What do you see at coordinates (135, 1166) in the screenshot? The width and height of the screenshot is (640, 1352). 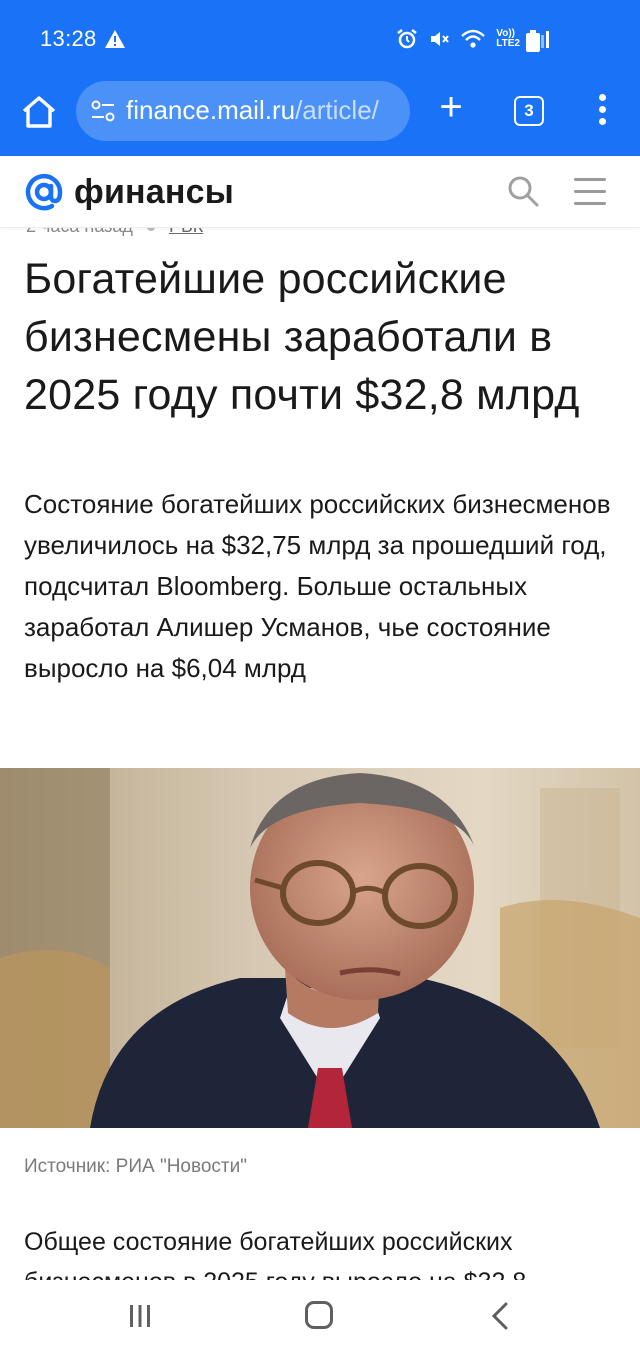 I see `photo-caption: Источник: РИА "Новости"` at bounding box center [135, 1166].